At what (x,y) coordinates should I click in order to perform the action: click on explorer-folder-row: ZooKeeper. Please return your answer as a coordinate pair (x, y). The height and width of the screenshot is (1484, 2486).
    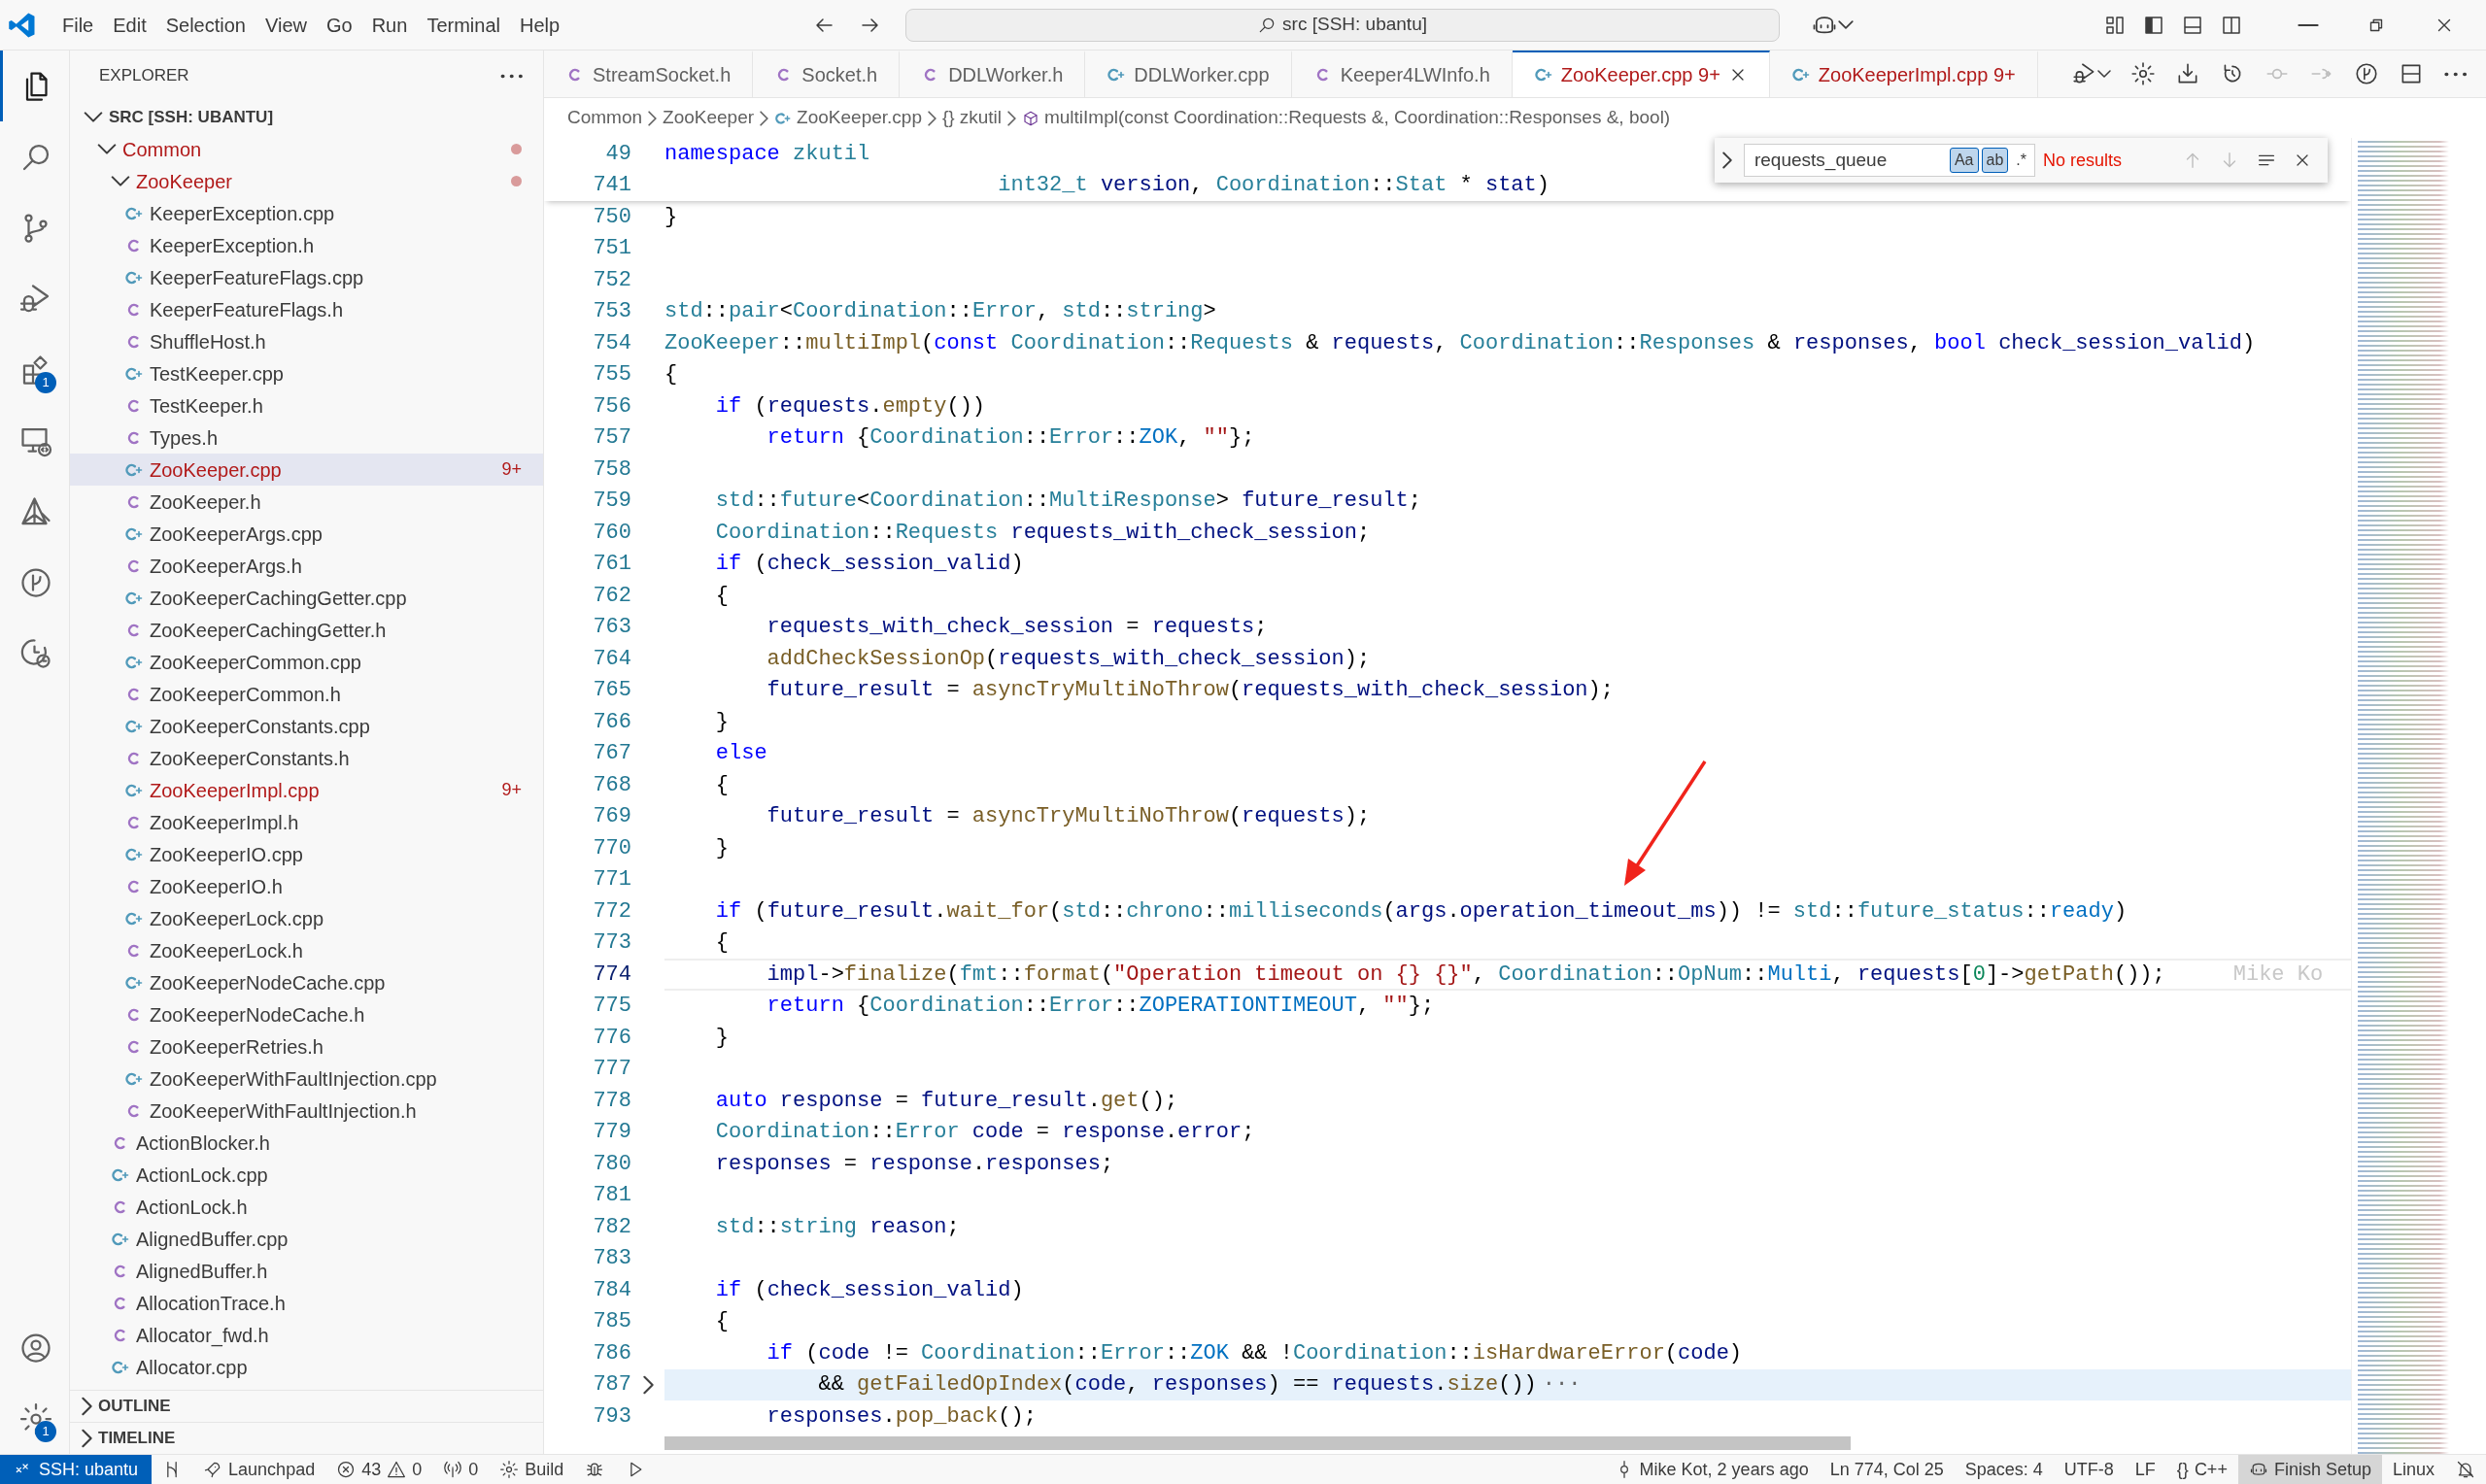
    Looking at the image, I should click on (306, 181).